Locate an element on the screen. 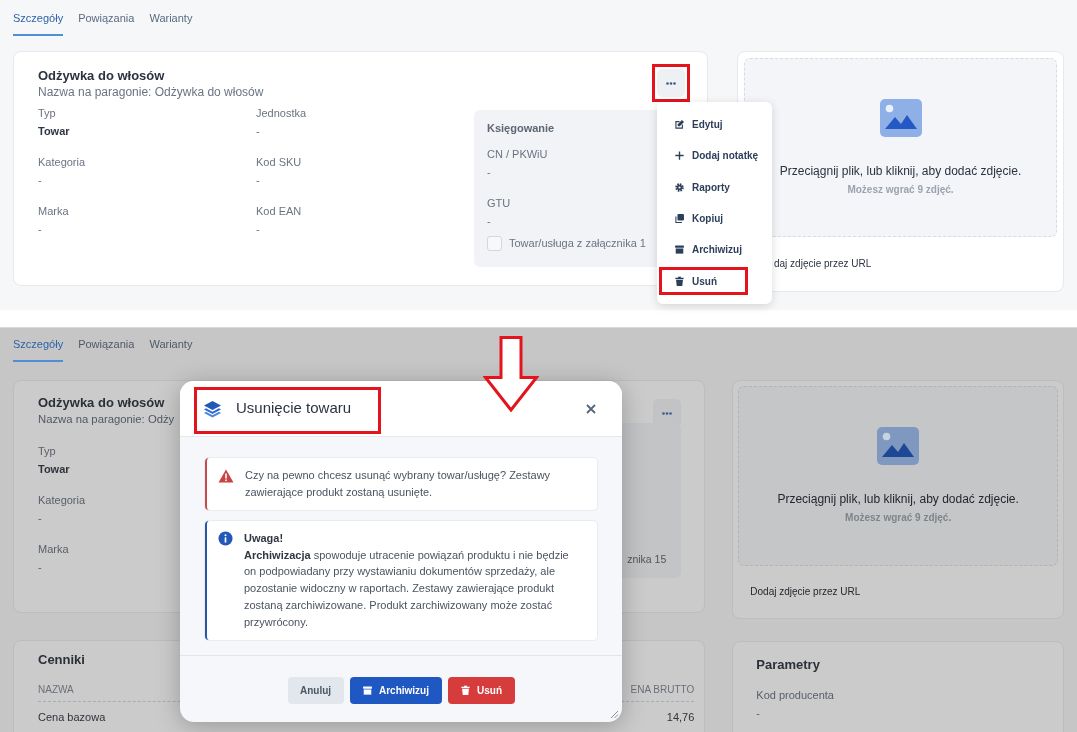 The image size is (1077, 732). field-label: CN / PKWiU is located at coordinates (517, 154).